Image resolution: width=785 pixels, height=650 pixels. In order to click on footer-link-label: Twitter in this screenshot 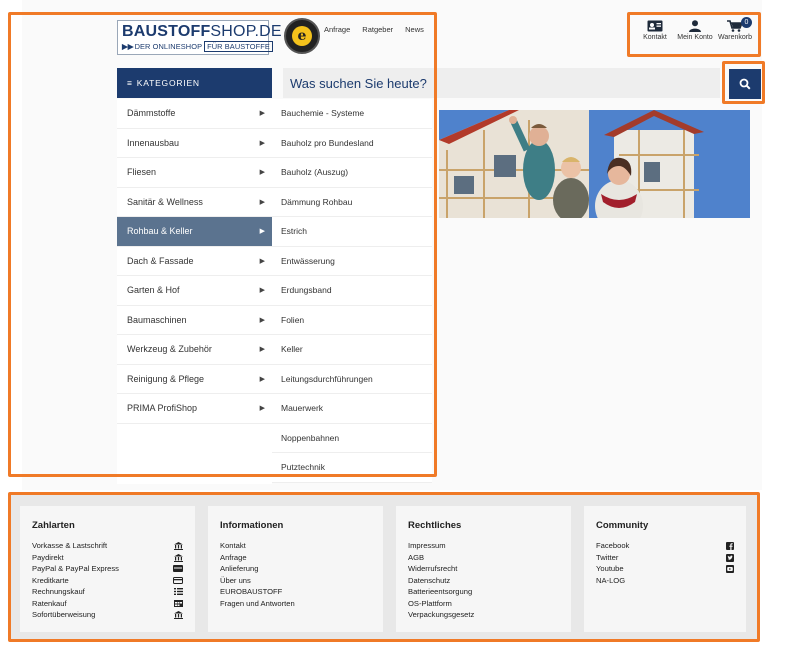, I will do `click(607, 557)`.